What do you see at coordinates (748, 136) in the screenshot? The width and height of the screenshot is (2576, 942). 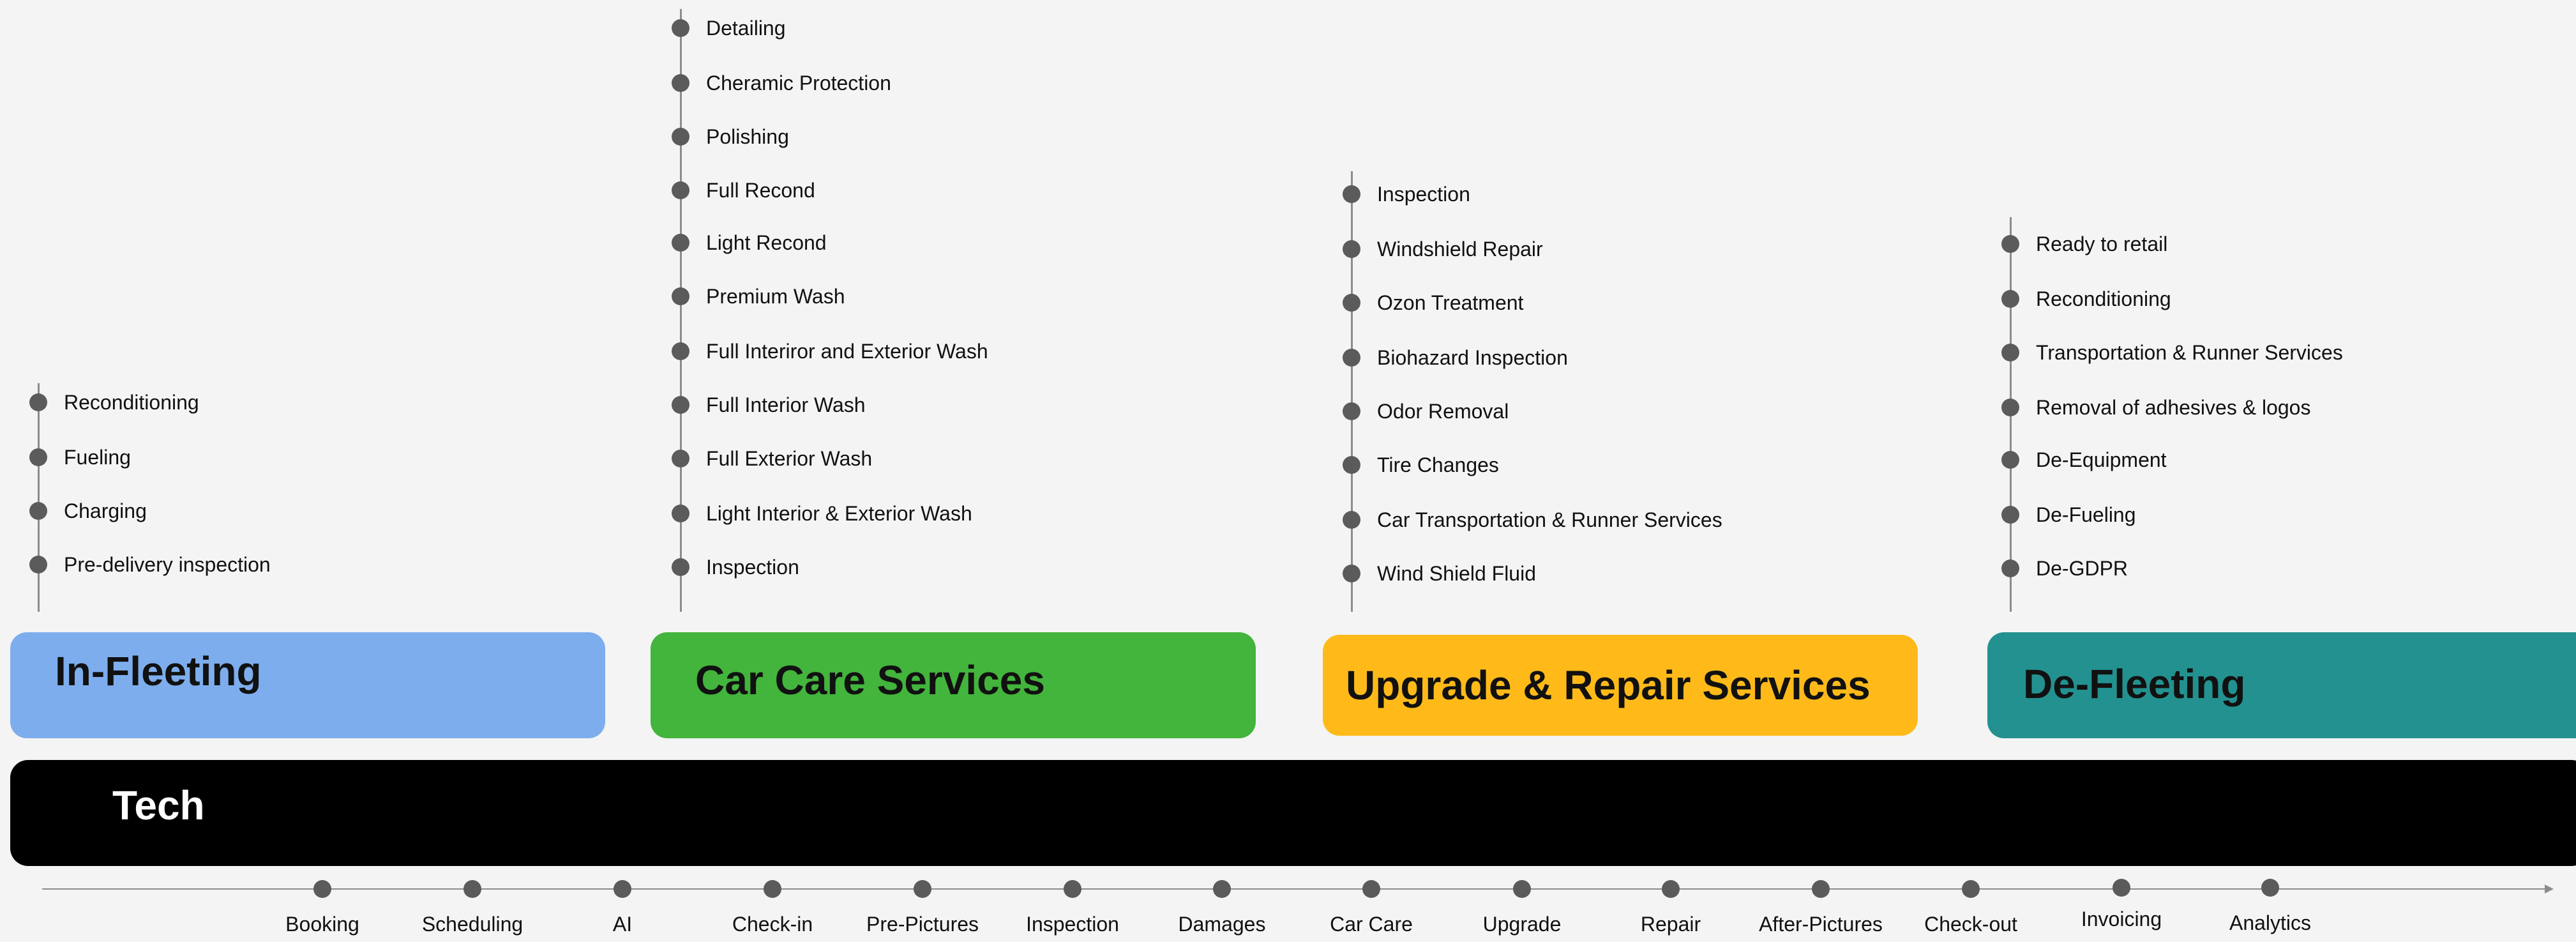 I see `car-care-item-label: Polishing` at bounding box center [748, 136].